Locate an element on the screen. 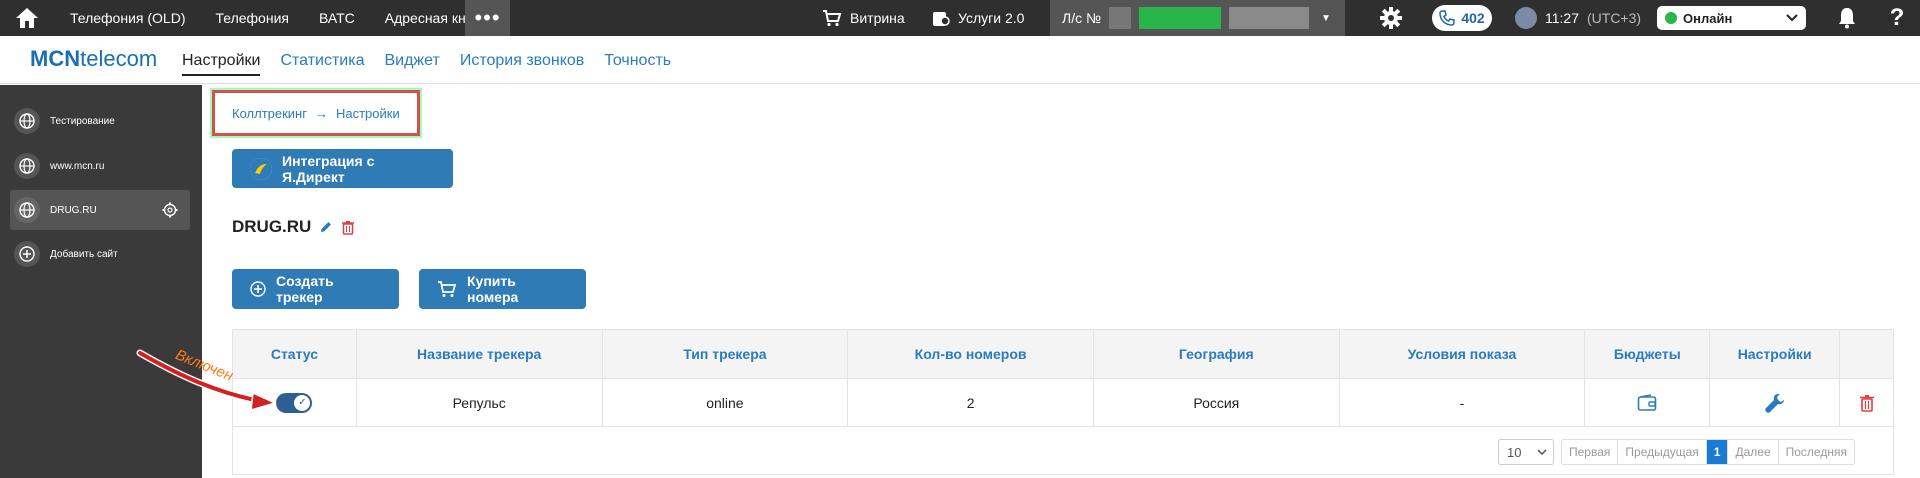  header-type: Тип трекера is located at coordinates (726, 354).